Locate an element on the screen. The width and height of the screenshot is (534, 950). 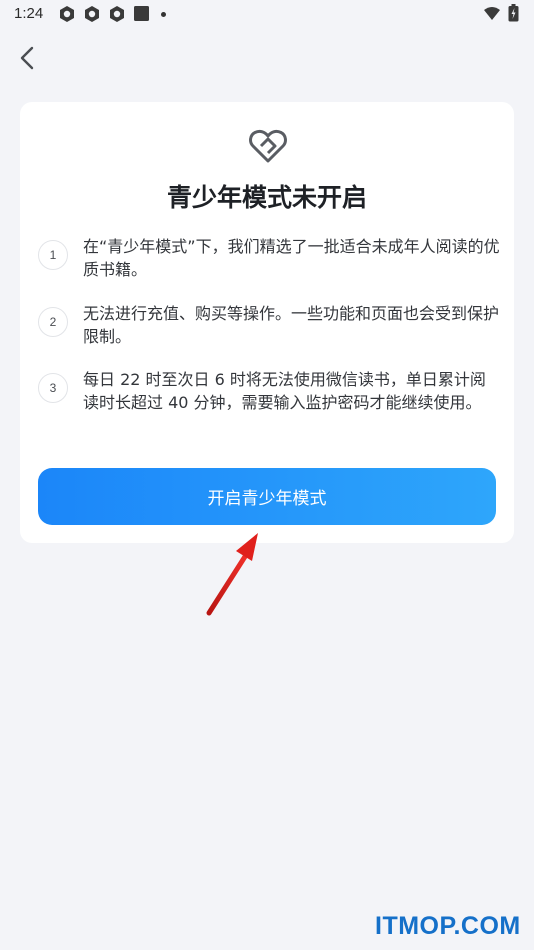
chevron-left-icon is located at coordinates (27, 58).